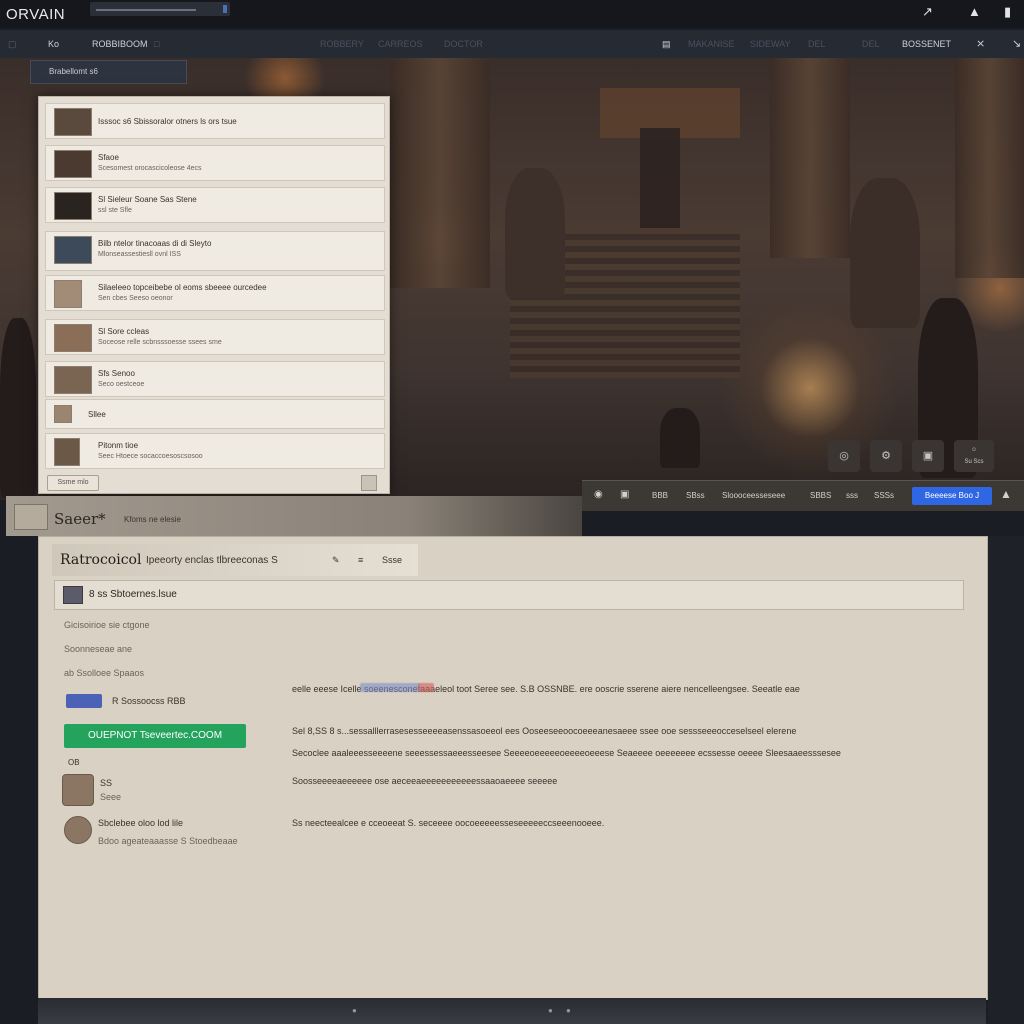 This screenshot has height=1024, width=1024. I want to click on primary-action-button: Beeeese Boo J, so click(952, 496).